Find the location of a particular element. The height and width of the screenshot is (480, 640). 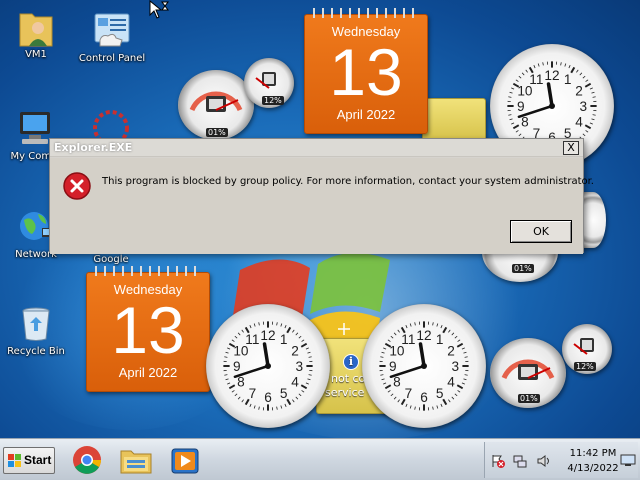

network-icon is located at coordinates (520, 461).